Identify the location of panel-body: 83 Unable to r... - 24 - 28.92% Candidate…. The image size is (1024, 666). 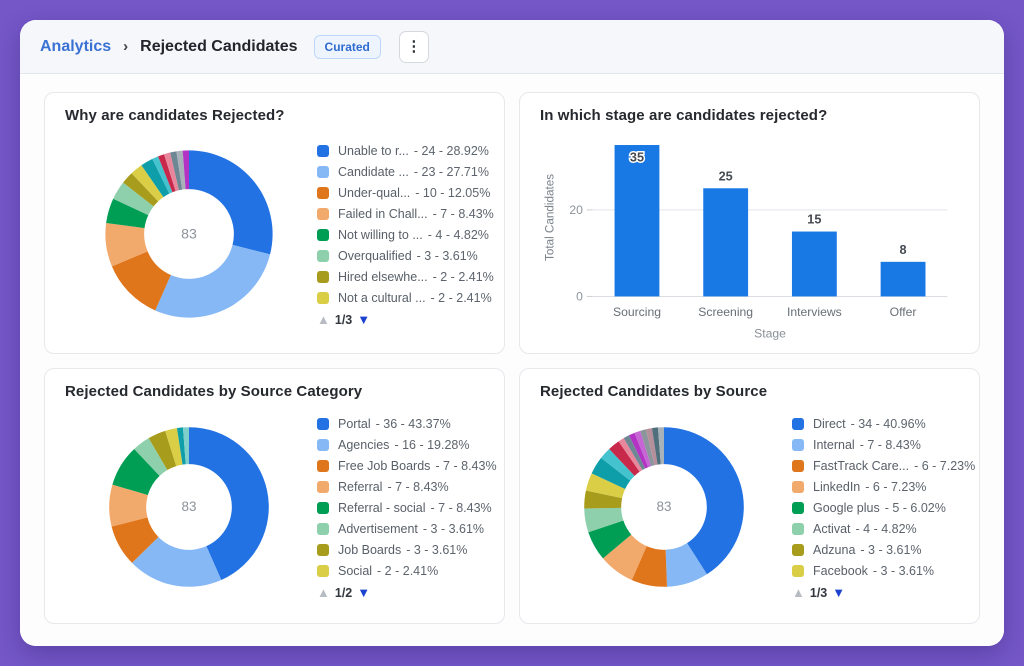
(279, 233).